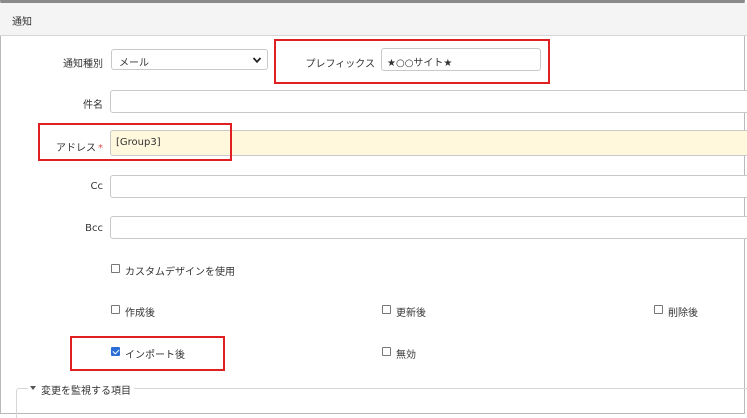 The image size is (747, 418). I want to click on after-create-label: 作成後, so click(140, 313).